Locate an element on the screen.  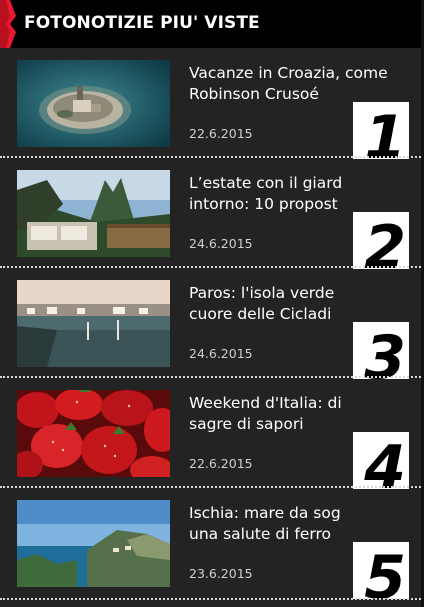
rank-badge: 5 is located at coordinates (381, 570).